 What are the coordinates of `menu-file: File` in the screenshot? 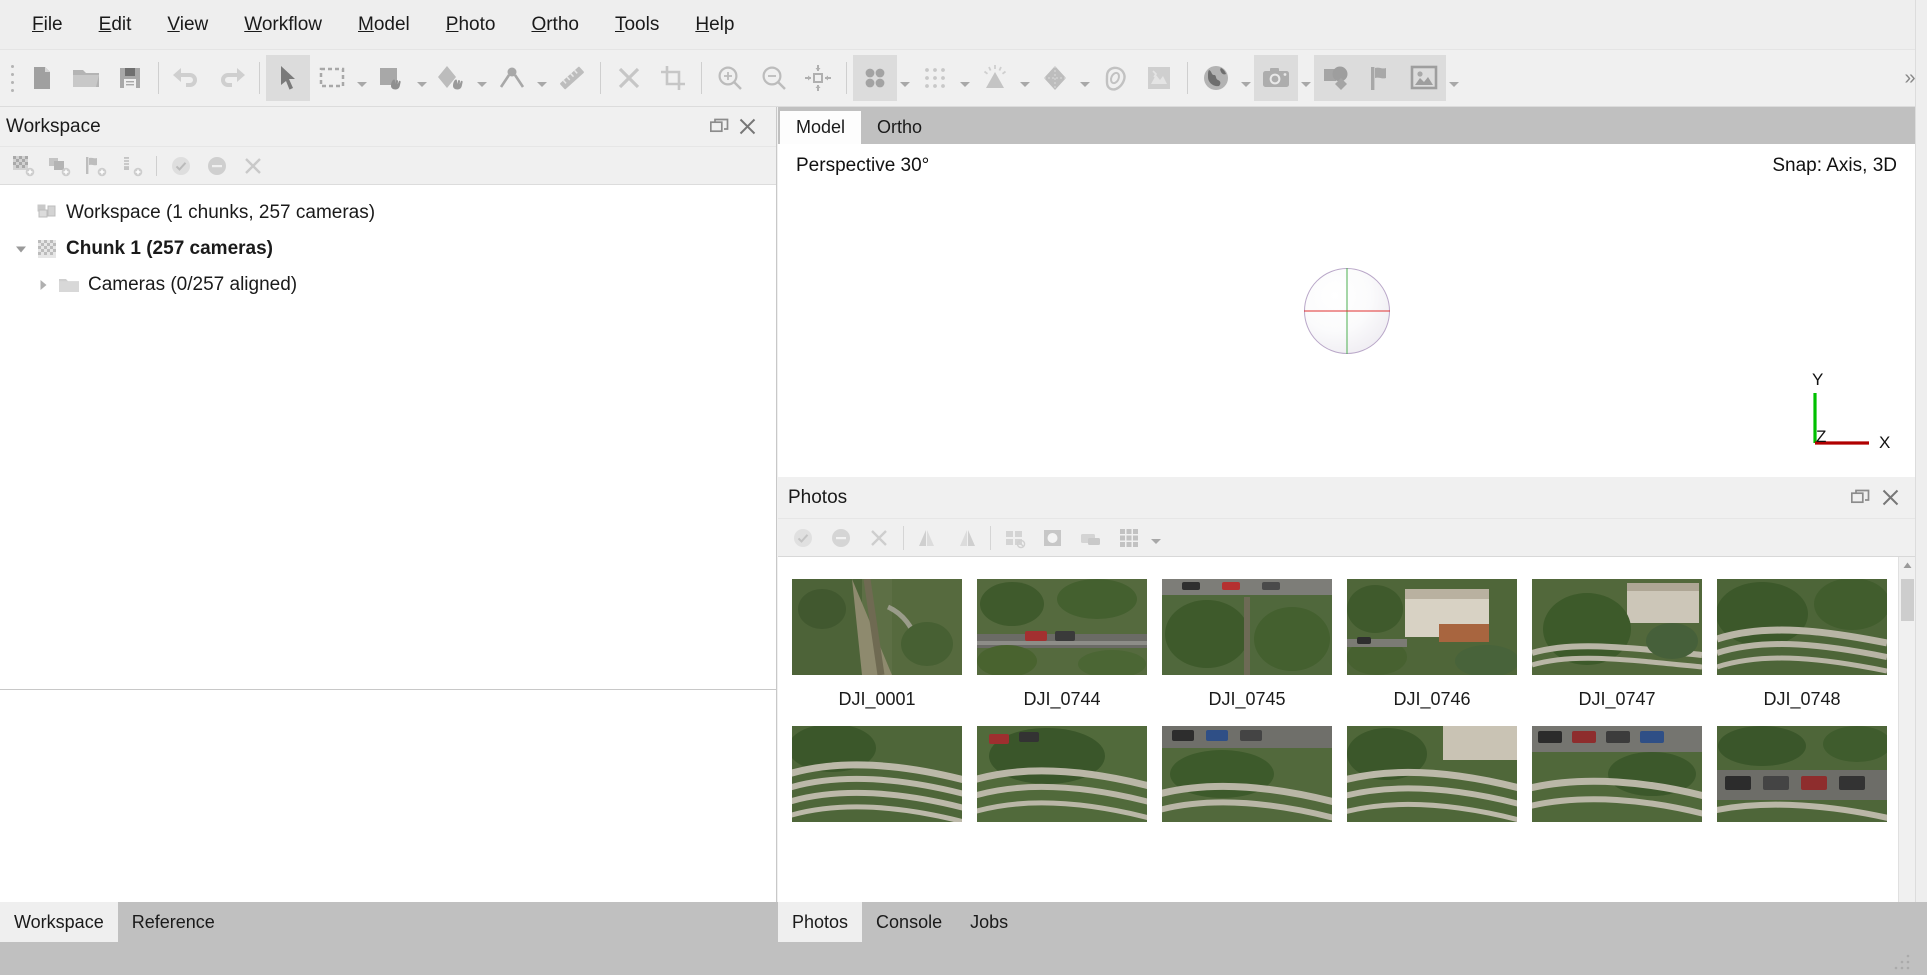 It's located at (47, 25).